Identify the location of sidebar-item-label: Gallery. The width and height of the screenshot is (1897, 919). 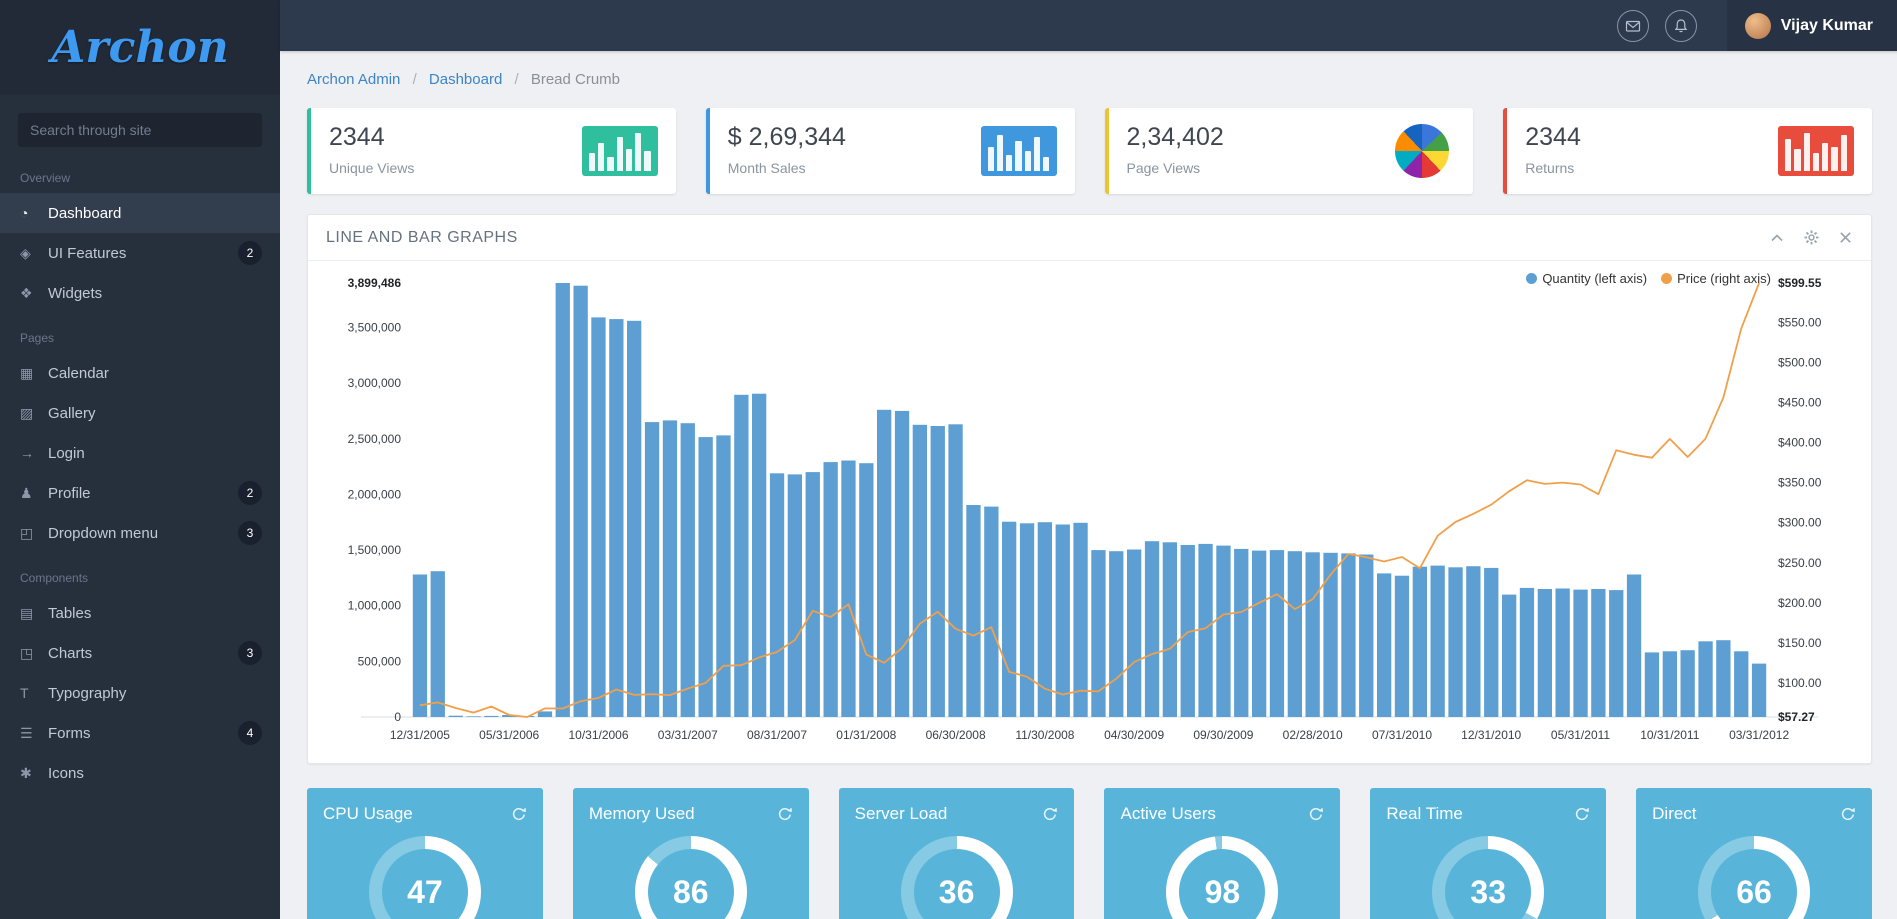
(72, 413).